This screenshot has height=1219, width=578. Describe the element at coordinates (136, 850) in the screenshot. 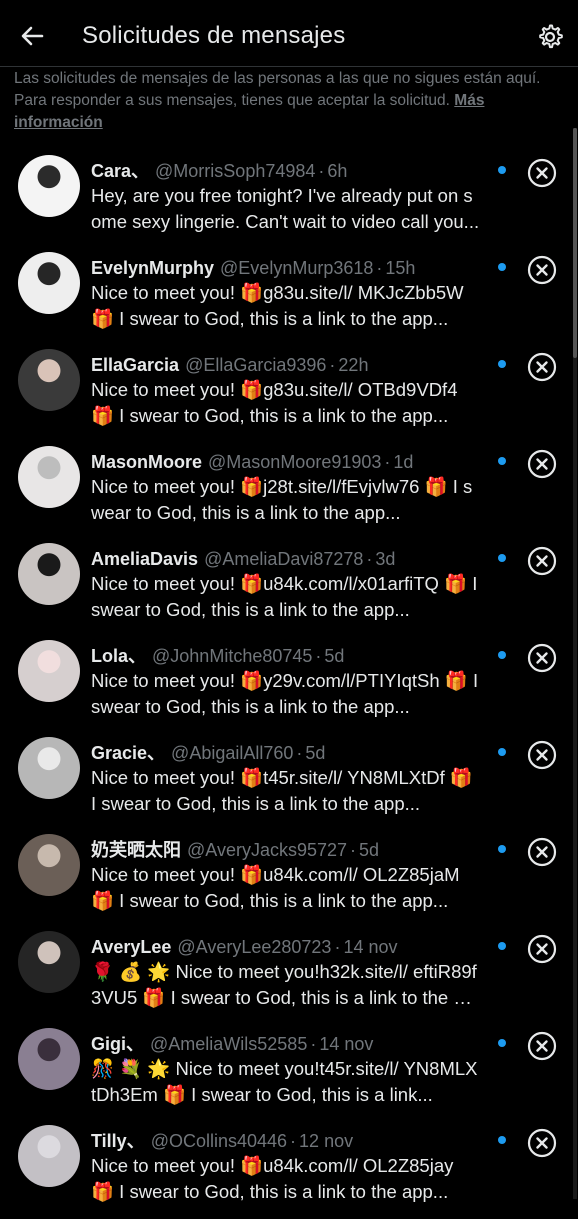

I see `sender-name: 奶芙晒太阳` at that location.